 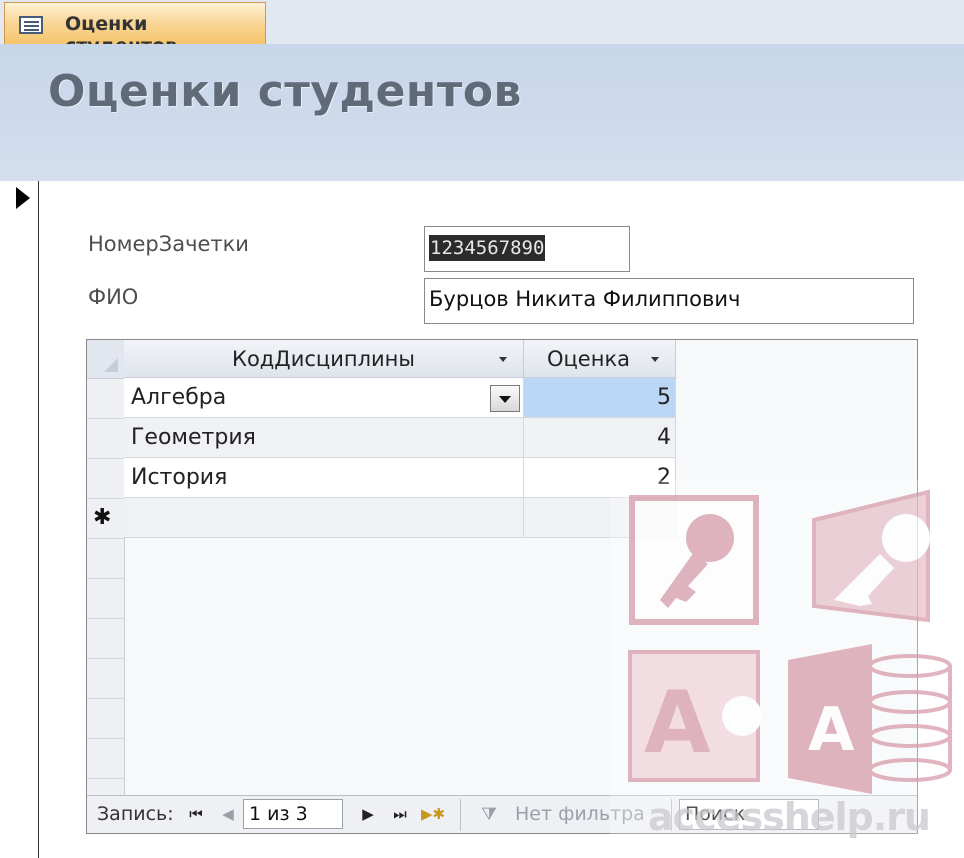 What do you see at coordinates (789, 817) in the screenshot?
I see `watermark-text: accesshelp.ru` at bounding box center [789, 817].